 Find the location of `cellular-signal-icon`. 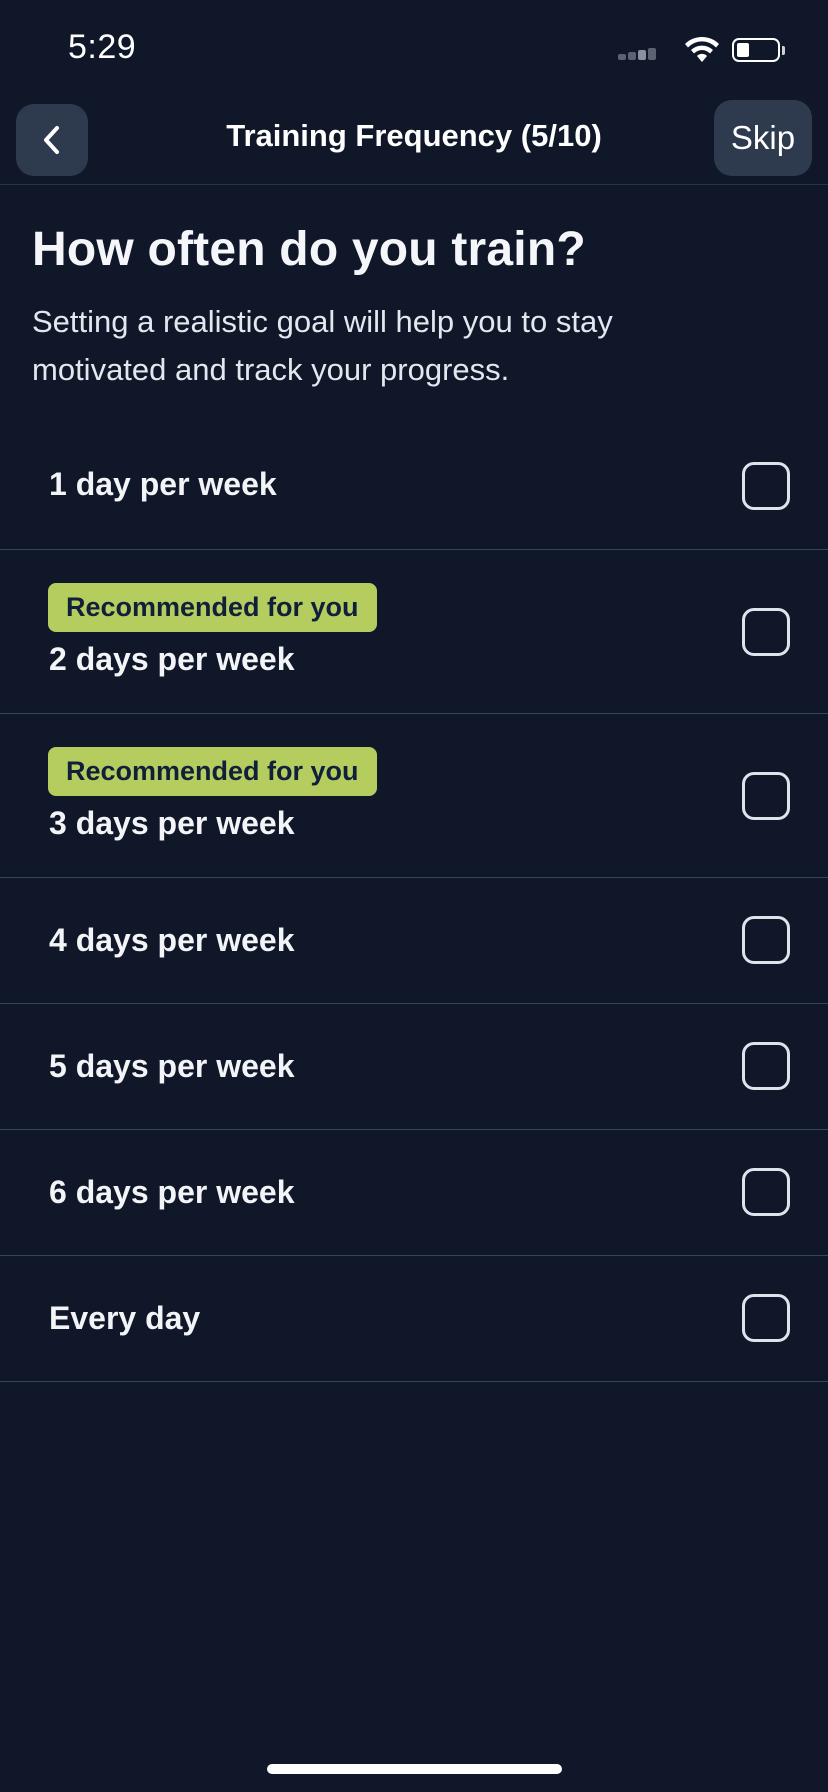

cellular-signal-icon is located at coordinates (638, 54).